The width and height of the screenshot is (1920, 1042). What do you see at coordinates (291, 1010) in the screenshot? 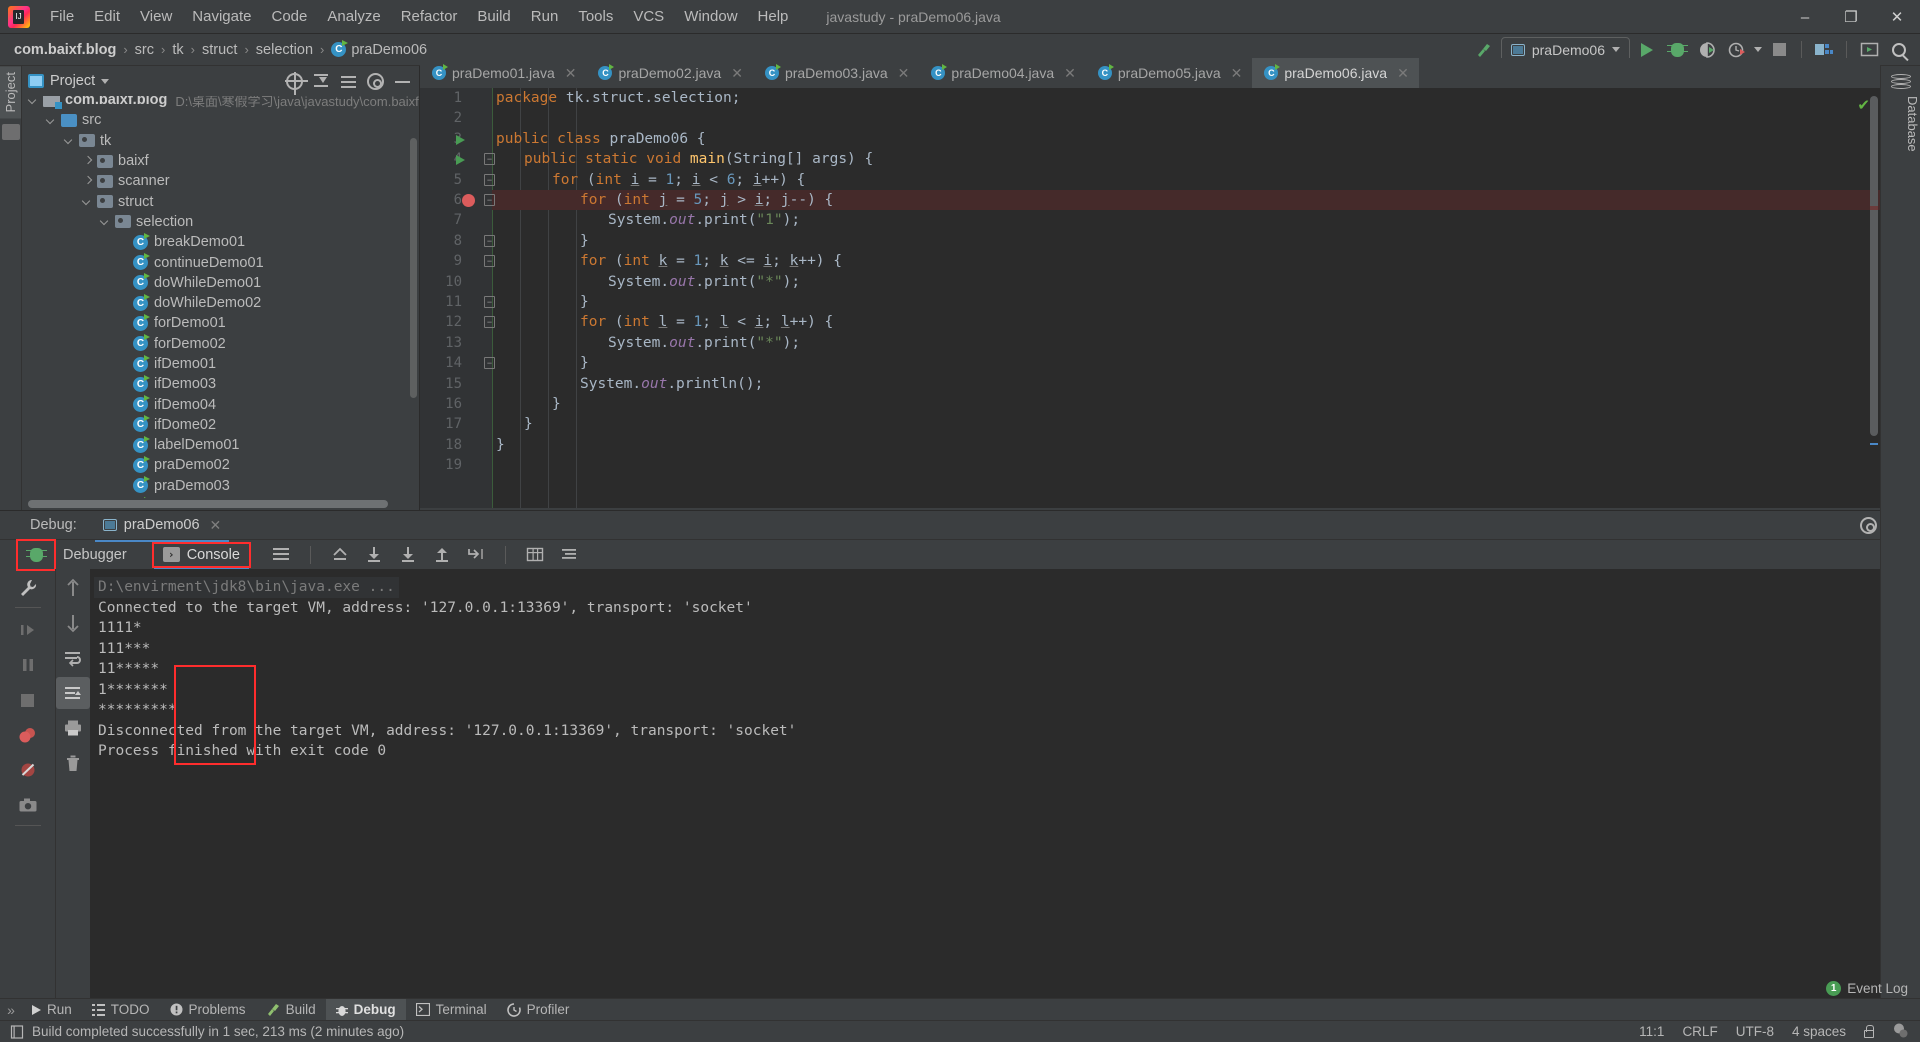
I see `bottom-tab-build: Build` at bounding box center [291, 1010].